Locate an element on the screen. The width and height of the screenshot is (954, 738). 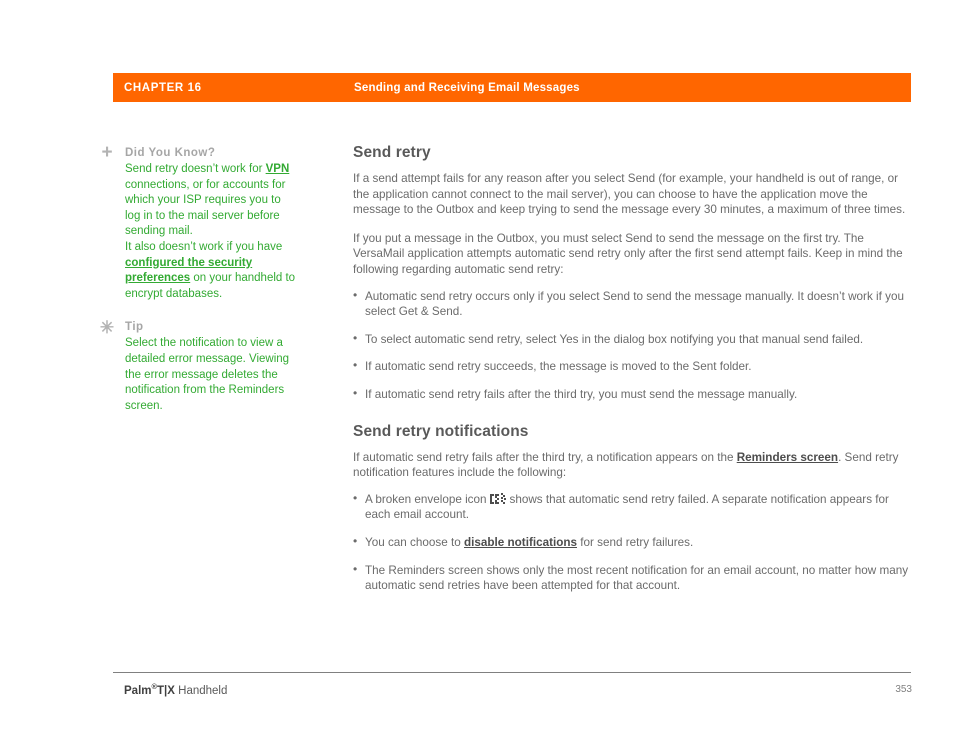
note-heading: Tip is located at coordinates (134, 327).